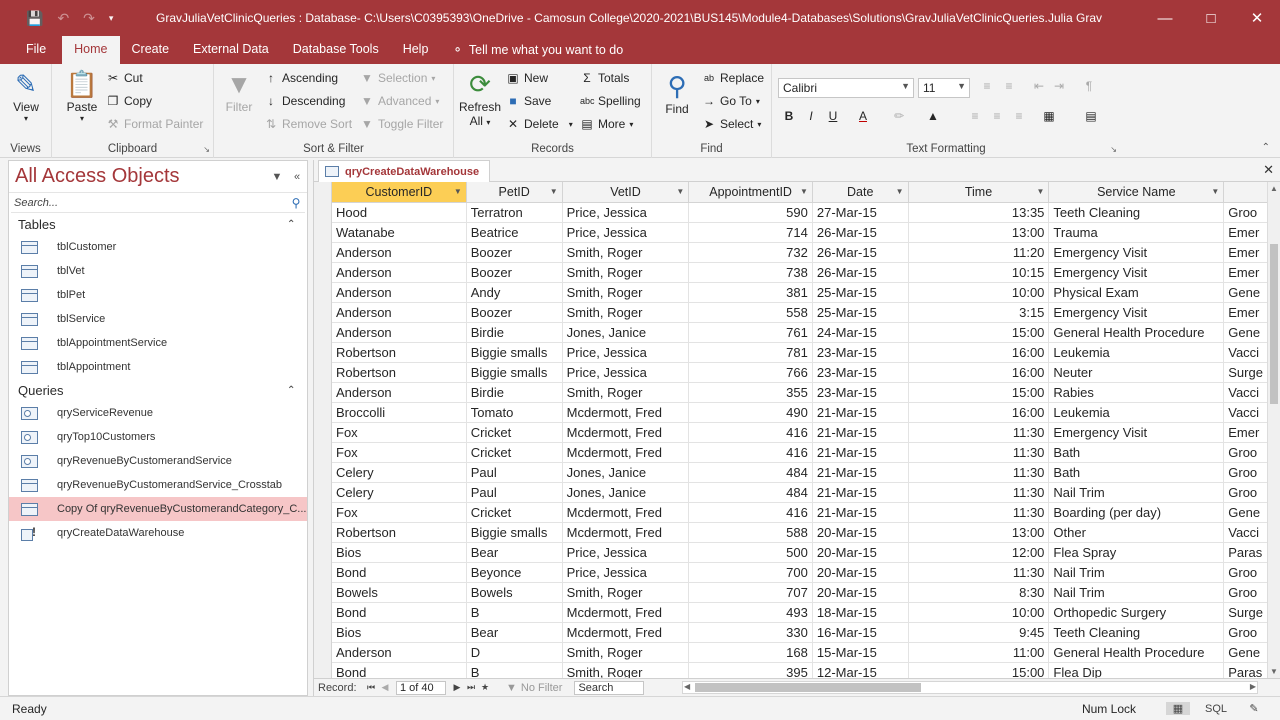  What do you see at coordinates (158, 295) in the screenshot?
I see `nav-item-table: tblPet` at bounding box center [158, 295].